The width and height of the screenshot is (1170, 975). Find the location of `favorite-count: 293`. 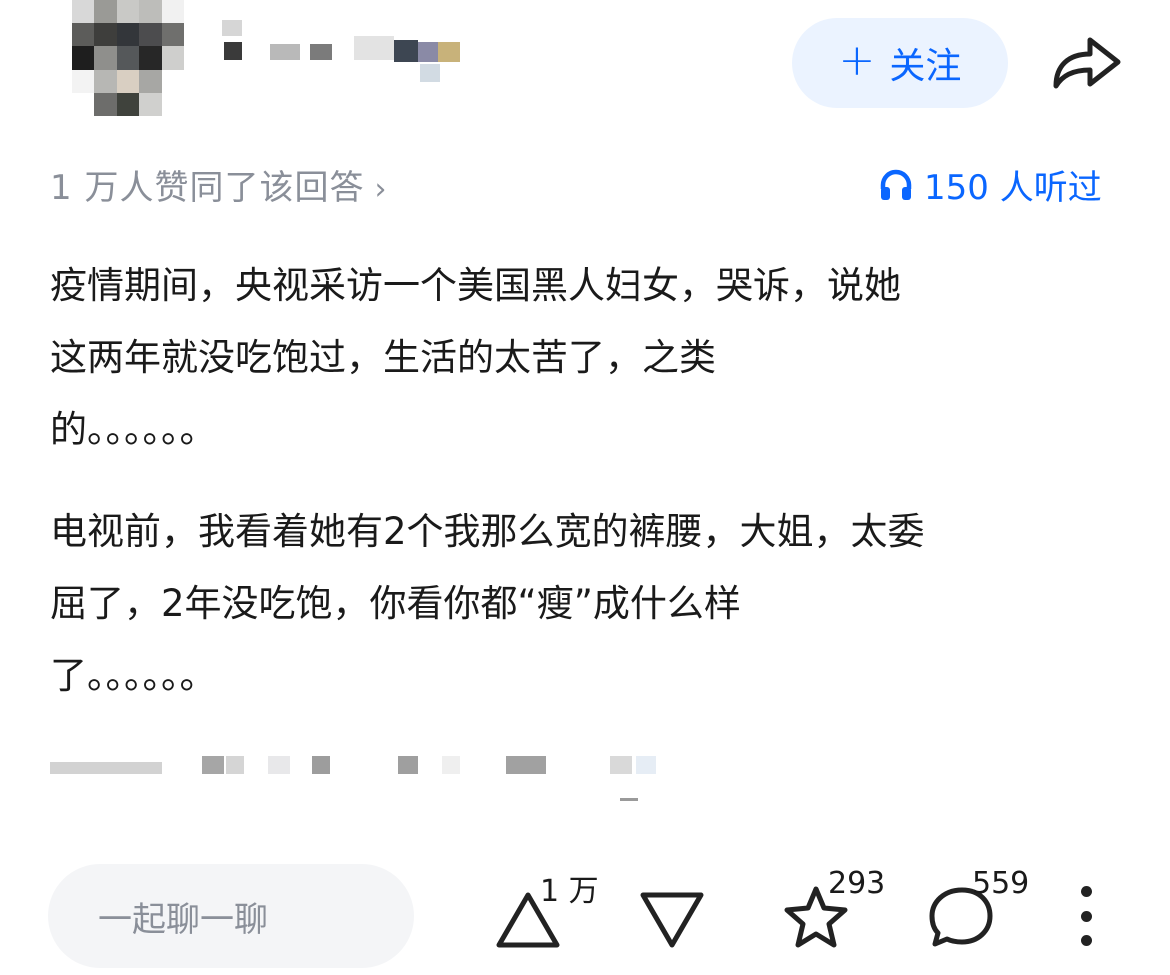

favorite-count: 293 is located at coordinates (857, 883).